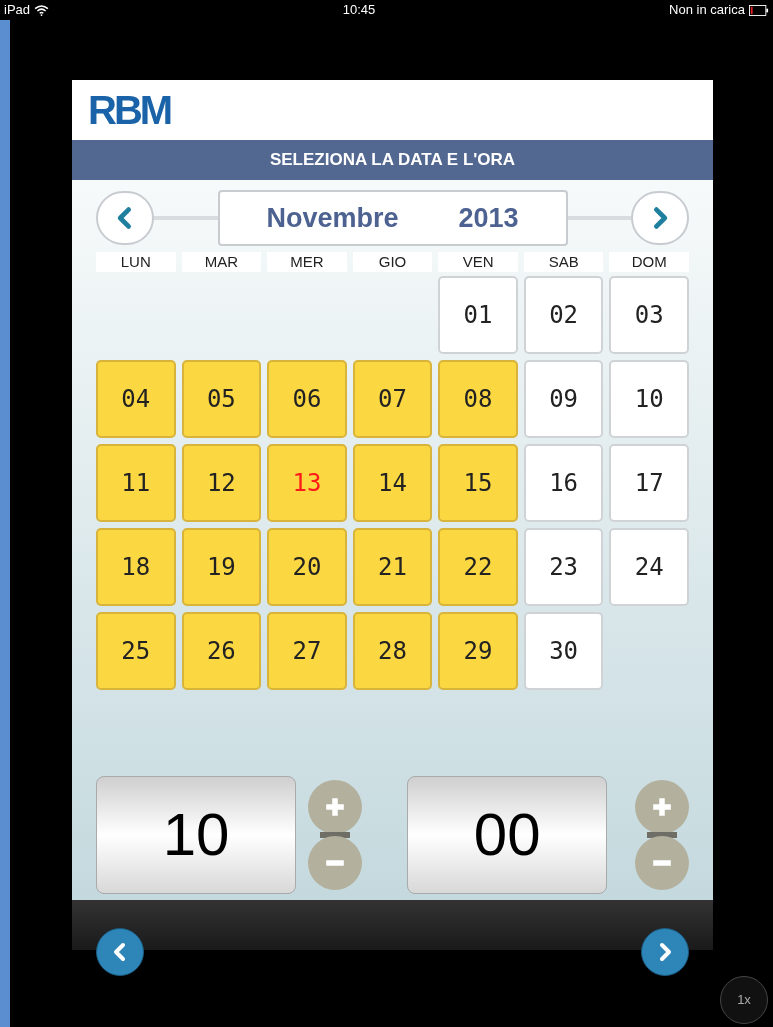  What do you see at coordinates (221, 651) in the screenshot?
I see `day-cell: 26` at bounding box center [221, 651].